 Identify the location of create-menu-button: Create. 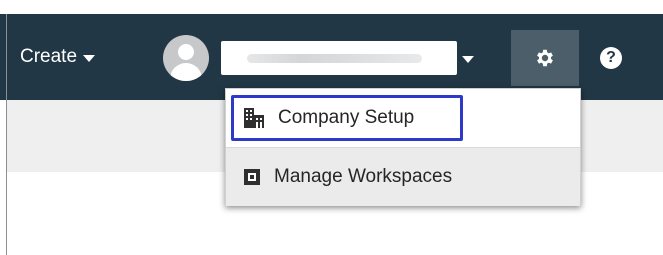
(58, 57).